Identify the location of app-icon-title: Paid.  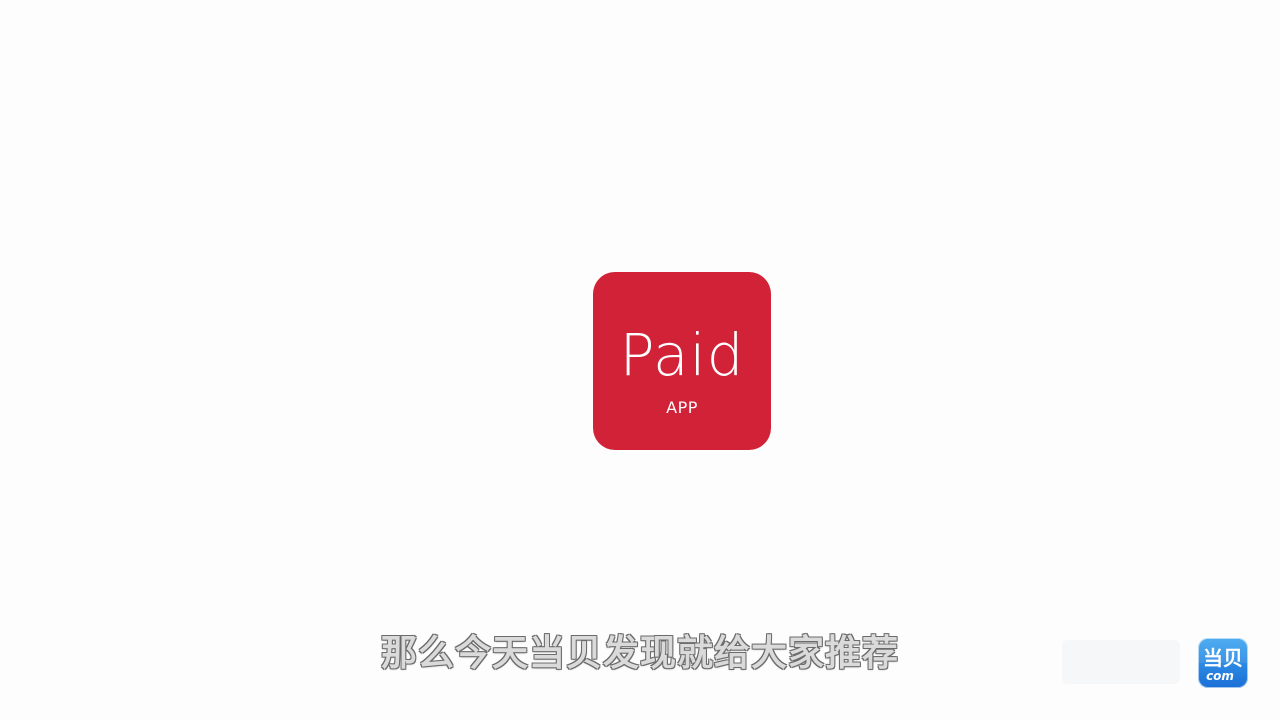
(682, 355).